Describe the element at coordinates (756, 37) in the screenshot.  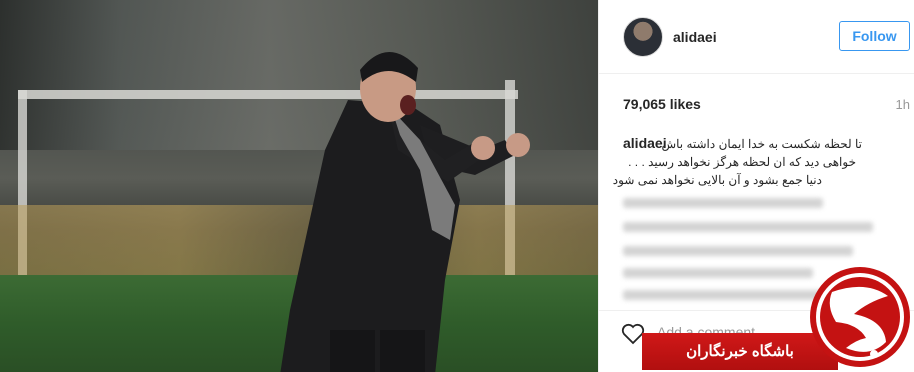
I see `post-header: alidaei Follow` at that location.